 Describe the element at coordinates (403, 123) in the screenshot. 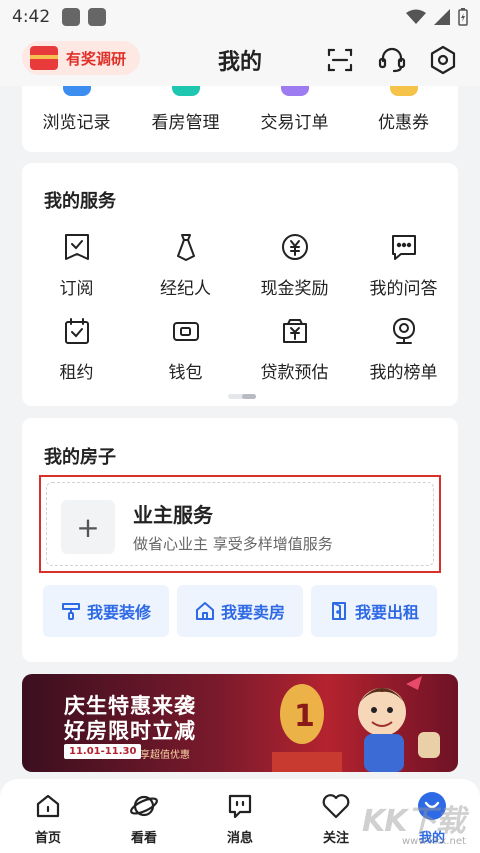

I see `quick-link-label: 优惠券` at that location.